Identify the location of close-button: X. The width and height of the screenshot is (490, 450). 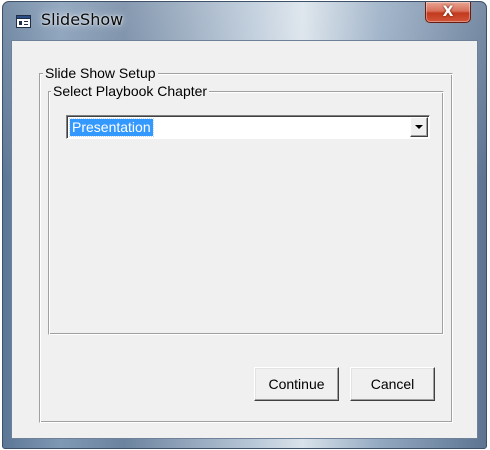
(448, 12).